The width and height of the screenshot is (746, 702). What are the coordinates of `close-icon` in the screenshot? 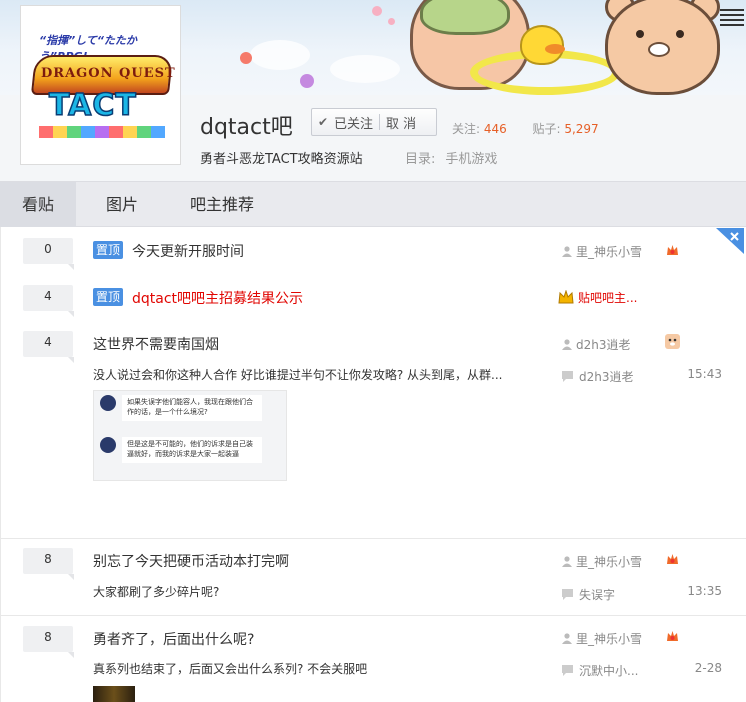 It's located at (730, 241).